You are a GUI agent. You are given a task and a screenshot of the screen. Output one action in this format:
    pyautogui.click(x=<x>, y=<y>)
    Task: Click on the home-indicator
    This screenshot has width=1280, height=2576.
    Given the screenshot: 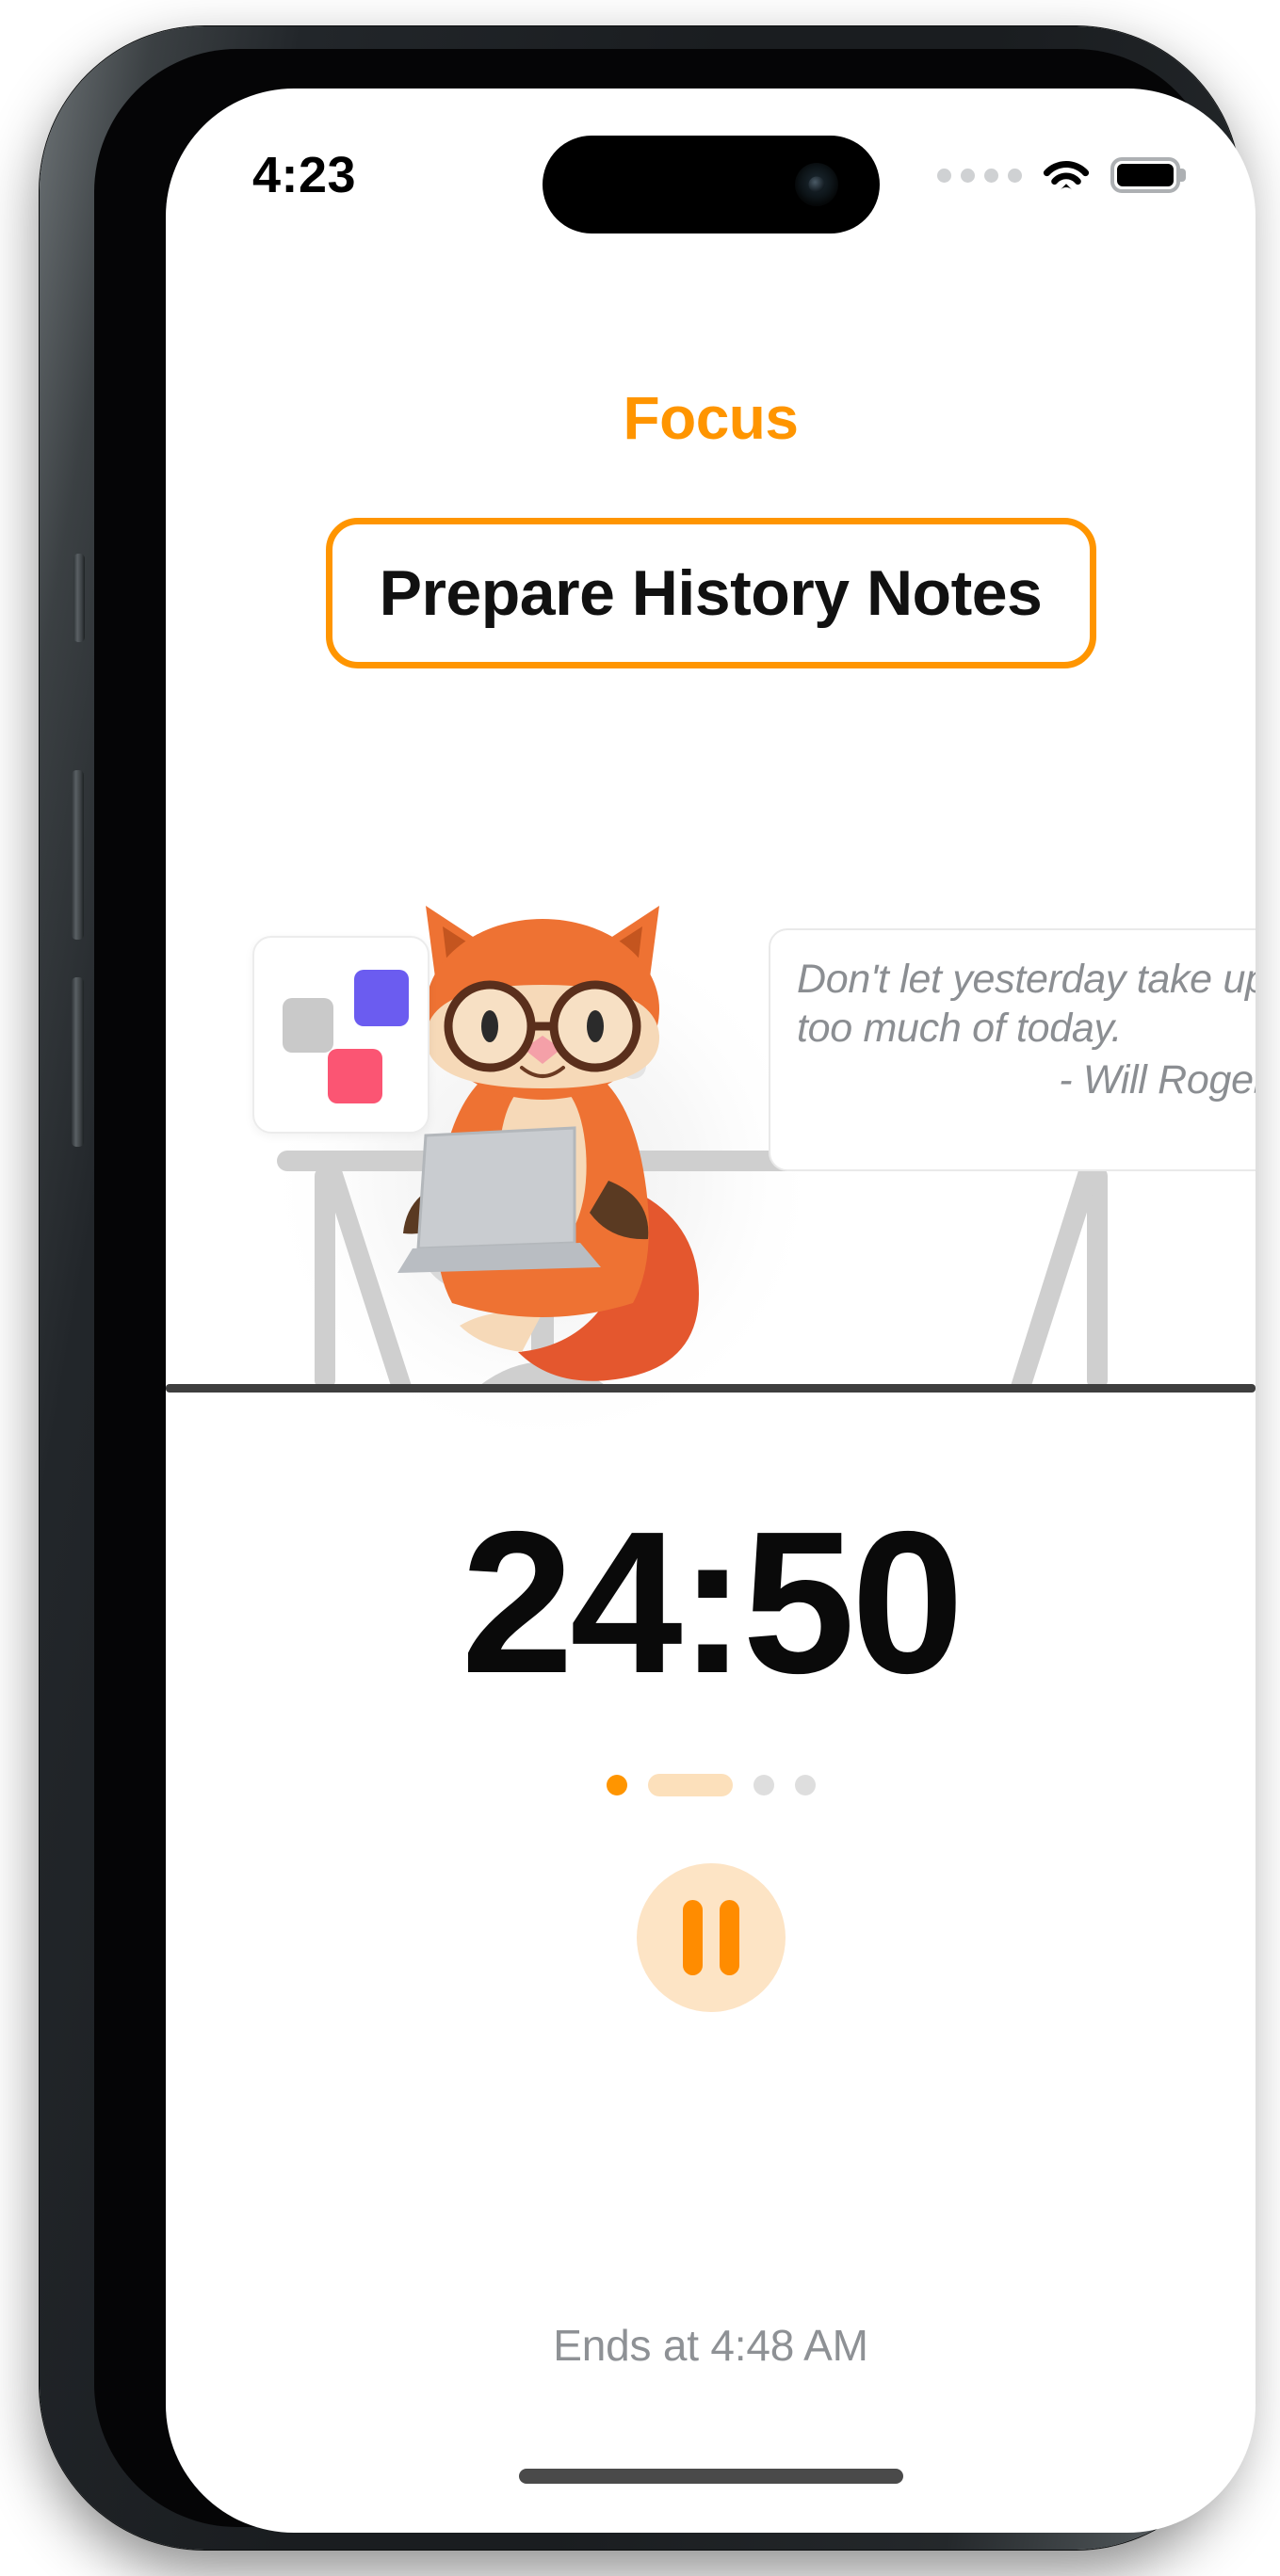 What is the action you would take?
    pyautogui.click(x=710, y=2476)
    